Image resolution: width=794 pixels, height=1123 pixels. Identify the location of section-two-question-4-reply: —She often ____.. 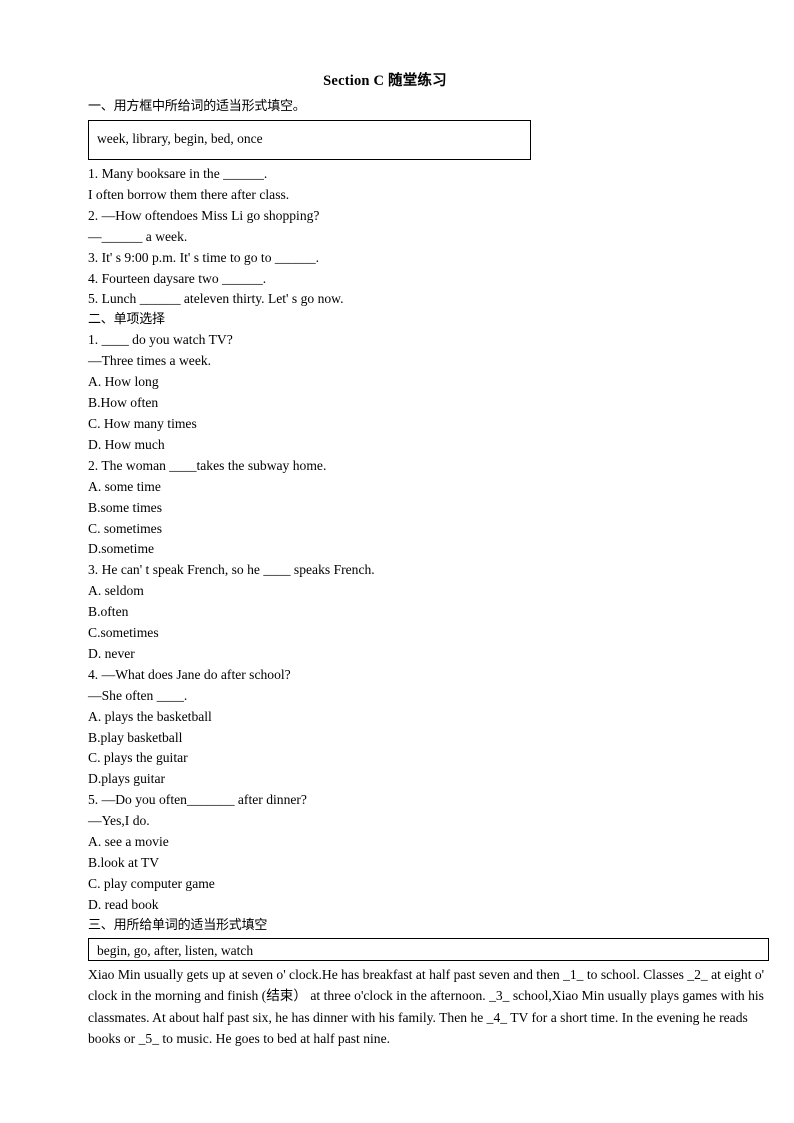
(138, 695).